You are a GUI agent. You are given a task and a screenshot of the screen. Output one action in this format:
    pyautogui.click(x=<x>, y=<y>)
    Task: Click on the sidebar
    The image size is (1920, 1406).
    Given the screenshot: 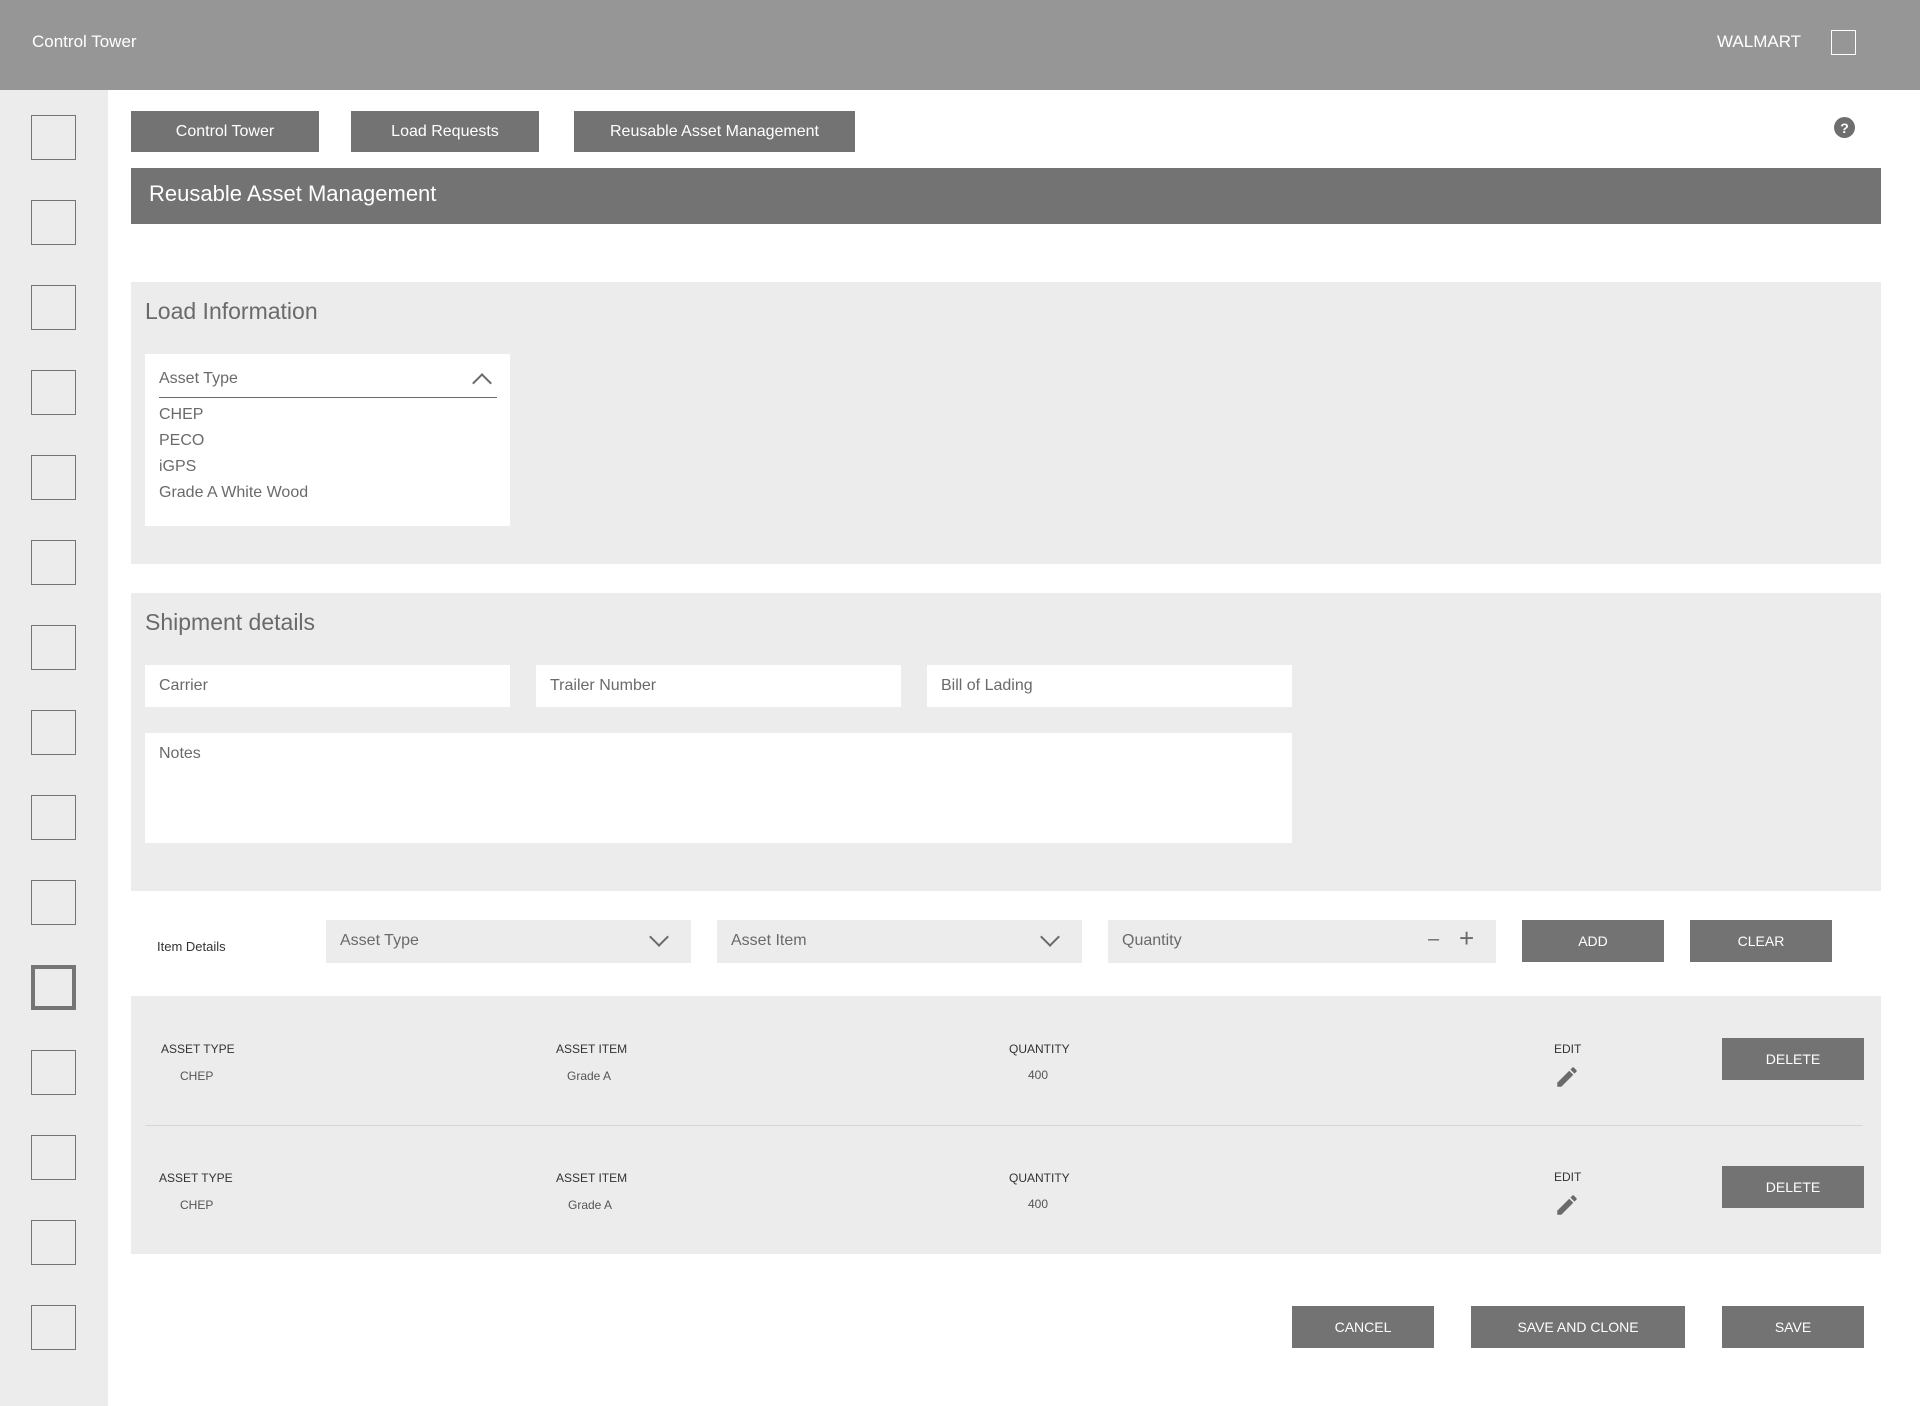 What is the action you would take?
    pyautogui.click(x=54, y=748)
    